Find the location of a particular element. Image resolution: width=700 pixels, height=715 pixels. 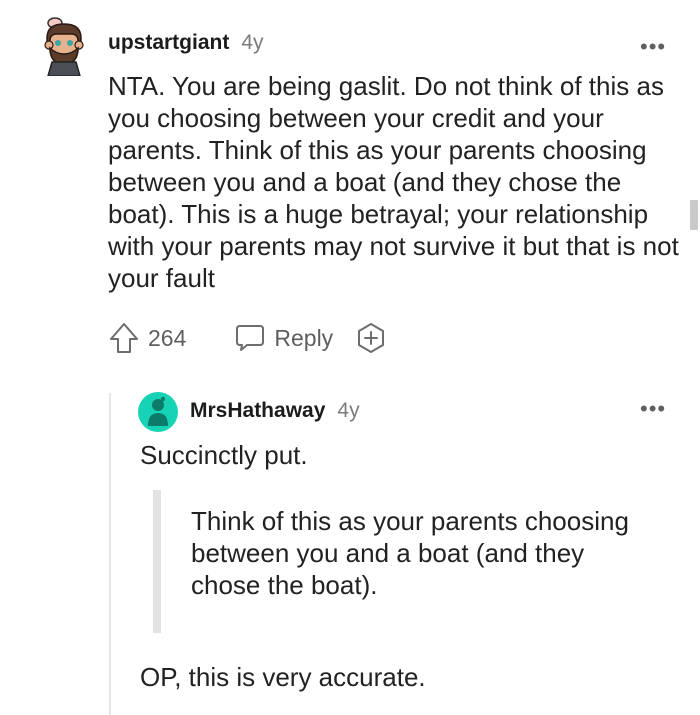

upvote-button: 264 is located at coordinates (147, 338).